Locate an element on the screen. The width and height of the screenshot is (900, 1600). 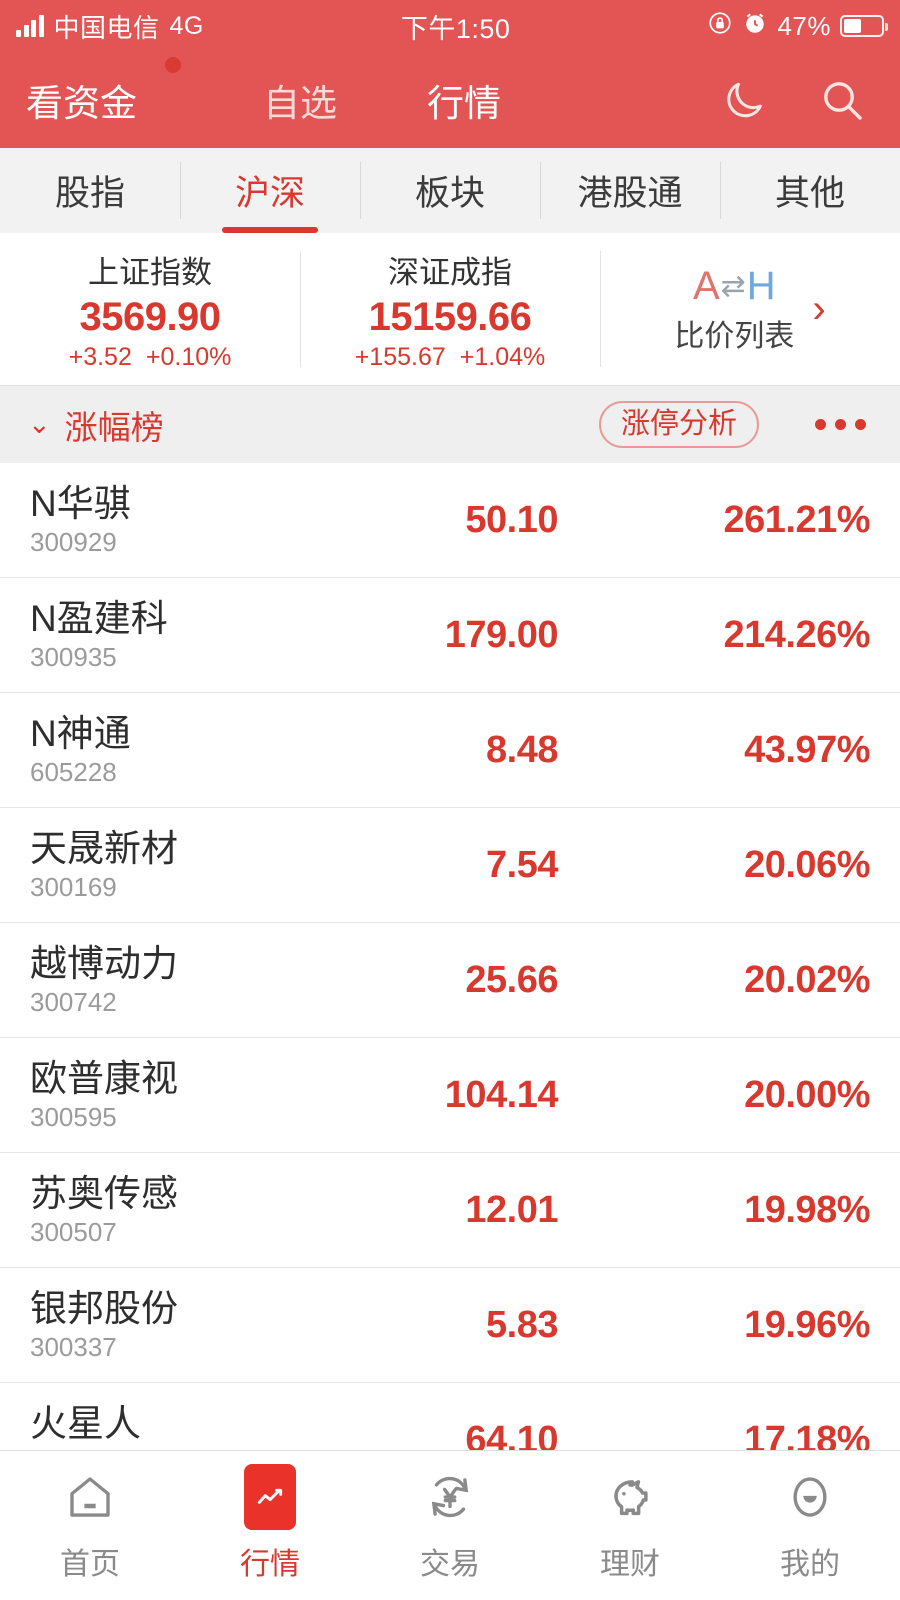
moon-icon is located at coordinates (744, 100).